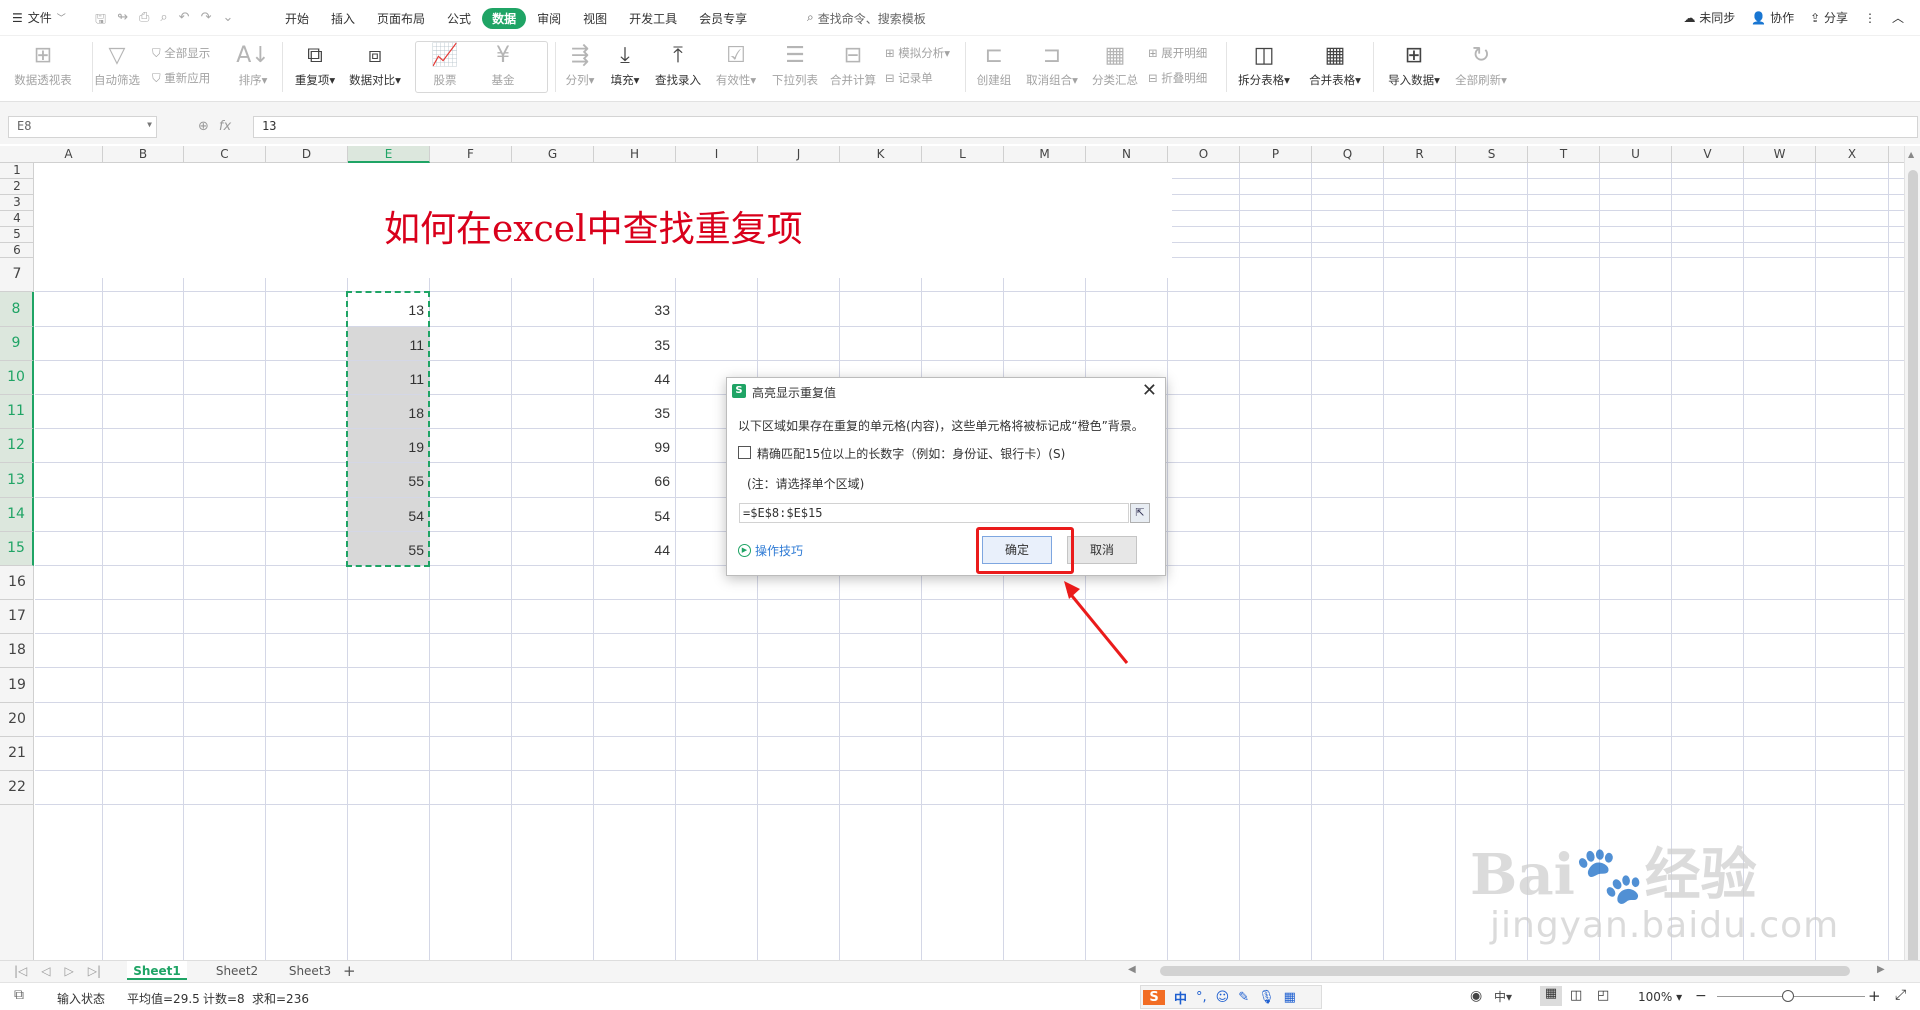  What do you see at coordinates (723, 18) in the screenshot?
I see `menu-tab-8: 会员专享` at bounding box center [723, 18].